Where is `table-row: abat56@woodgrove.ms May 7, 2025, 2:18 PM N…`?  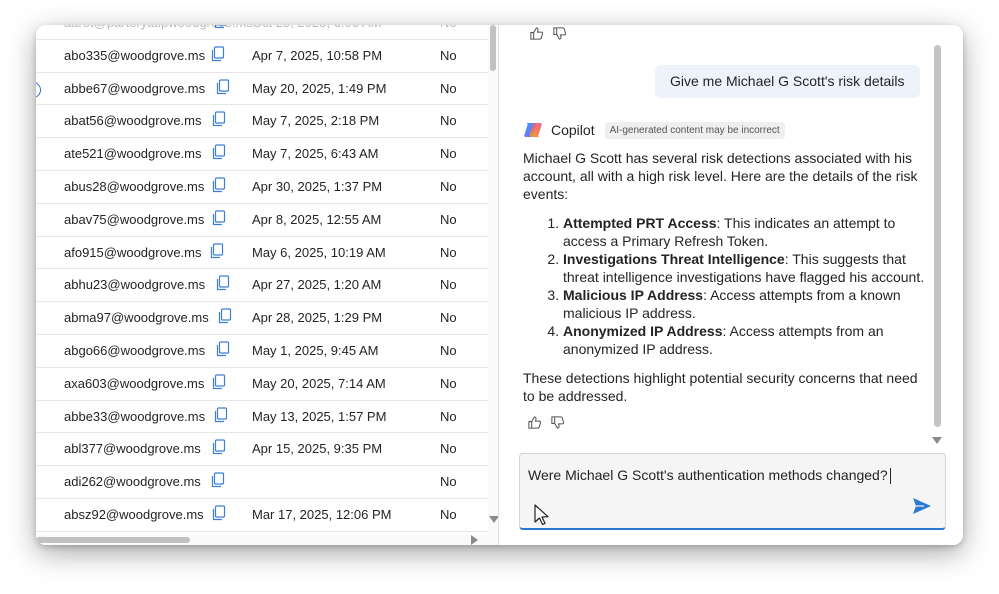
table-row: abat56@woodgrove.ms May 7, 2025, 2:18 PM N… is located at coordinates (262, 122).